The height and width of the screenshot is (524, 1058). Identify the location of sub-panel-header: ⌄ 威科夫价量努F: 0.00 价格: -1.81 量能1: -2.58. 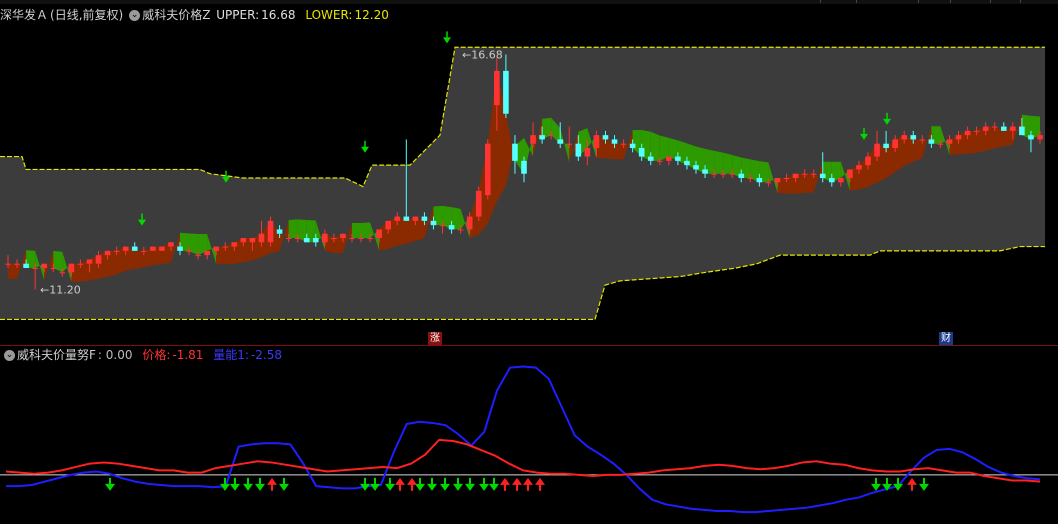
(142, 355).